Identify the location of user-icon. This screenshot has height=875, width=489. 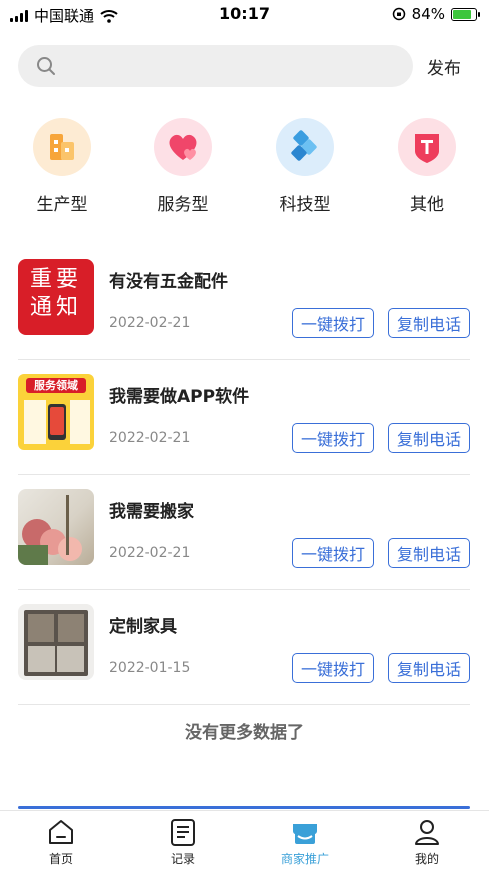
(427, 832).